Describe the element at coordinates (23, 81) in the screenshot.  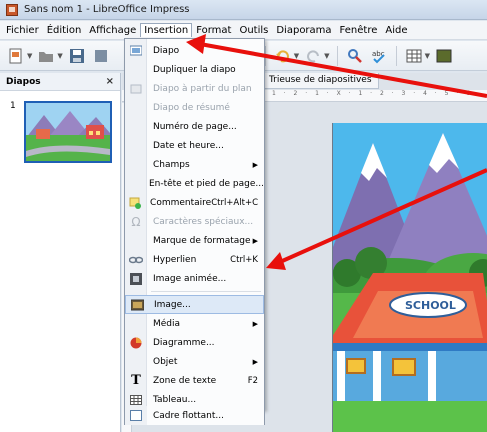
I see `slides-pane-title: Diapos` at that location.